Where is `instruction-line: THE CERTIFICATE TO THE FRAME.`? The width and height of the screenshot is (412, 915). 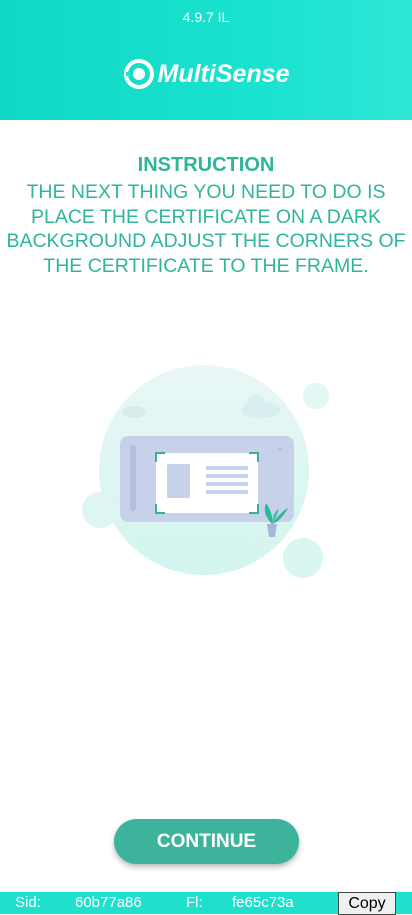
instruction-line: THE CERTIFICATE TO THE FRAME. is located at coordinates (206, 265).